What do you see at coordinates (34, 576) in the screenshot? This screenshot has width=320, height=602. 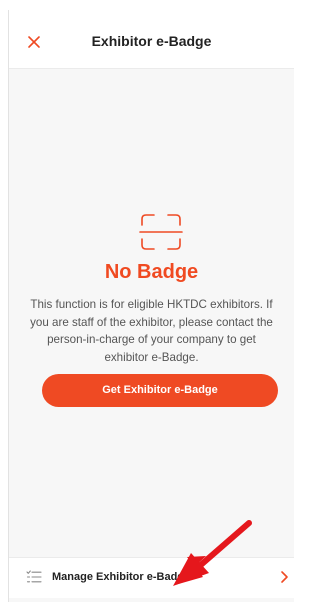 I see `list-icon` at bounding box center [34, 576].